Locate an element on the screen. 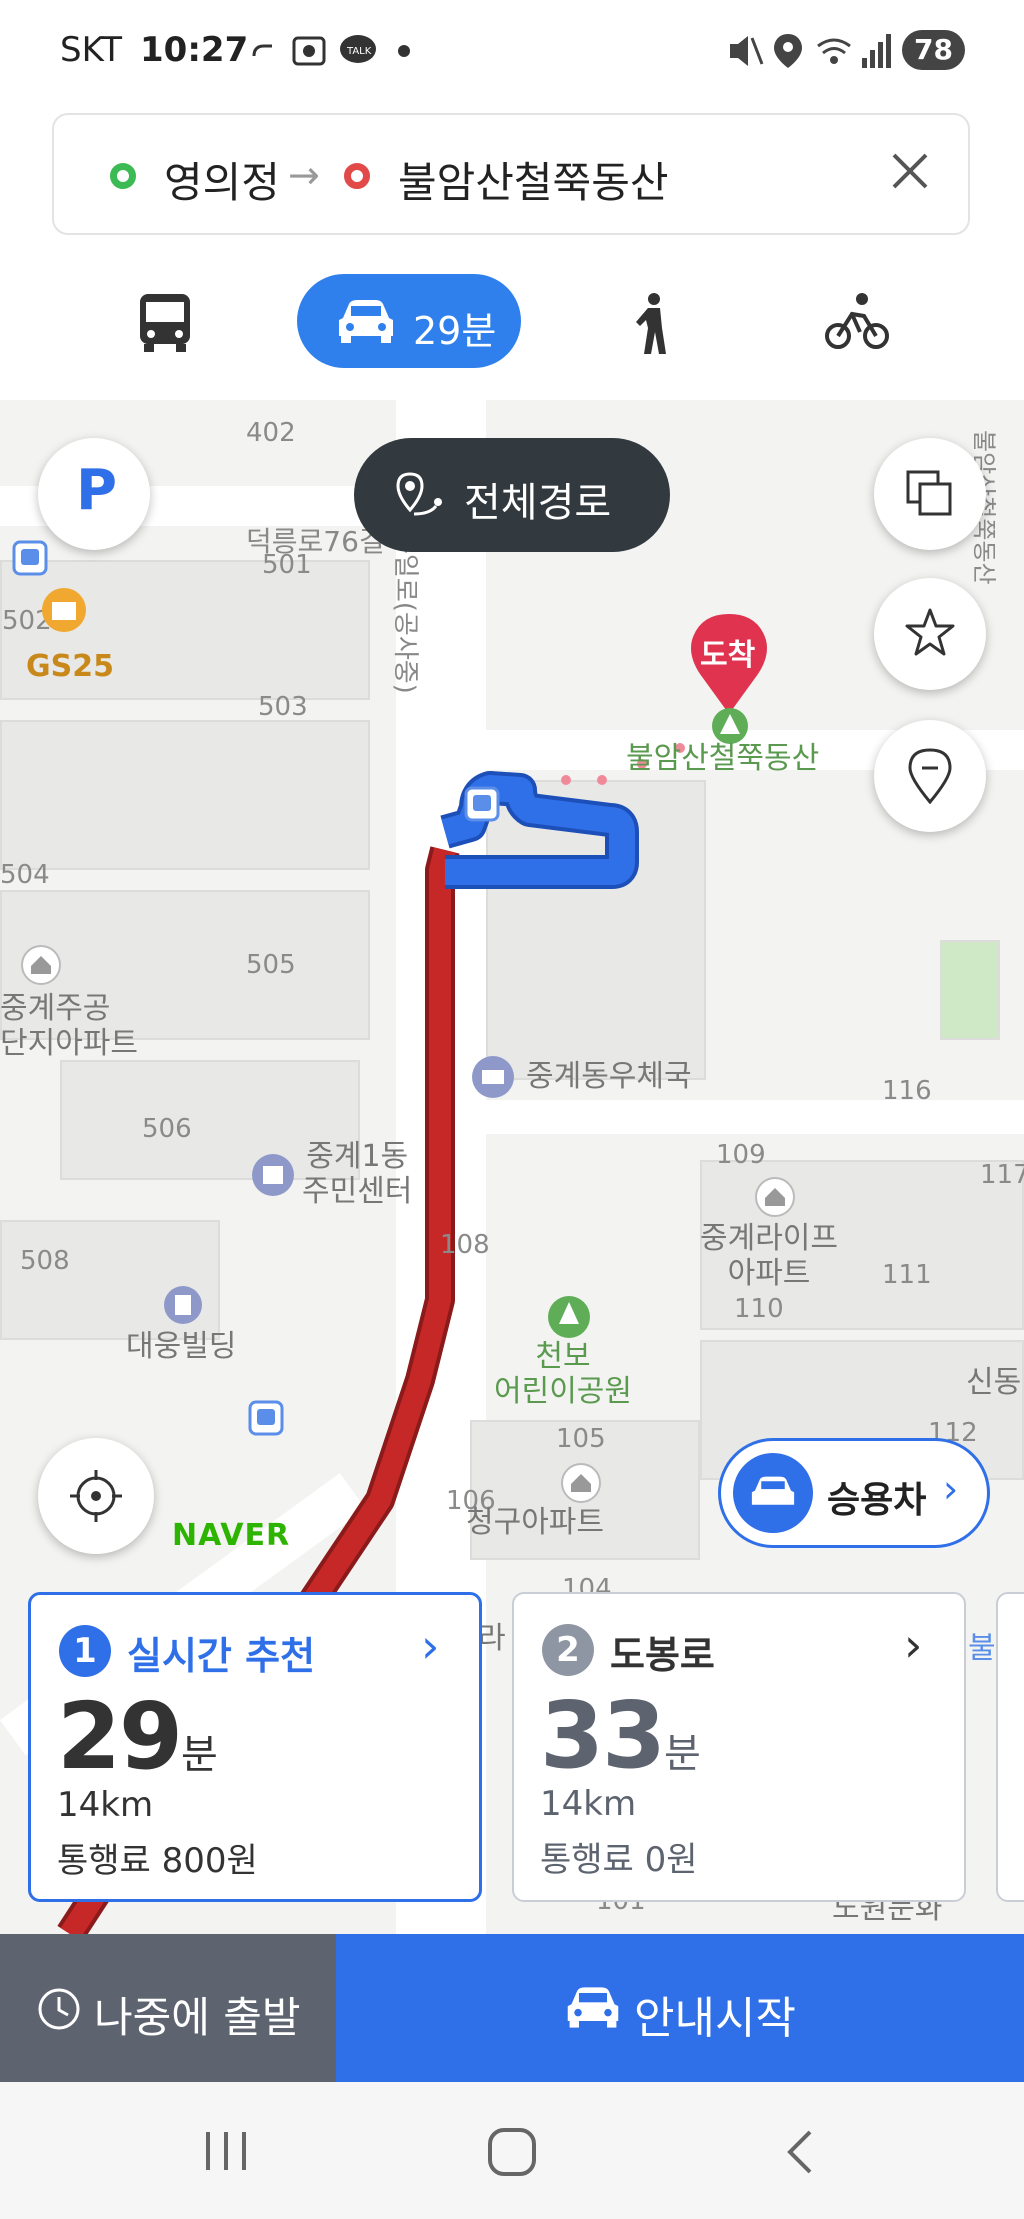 This screenshot has width=1024, height=2219. route-duration: 29분 is located at coordinates (137, 1736).